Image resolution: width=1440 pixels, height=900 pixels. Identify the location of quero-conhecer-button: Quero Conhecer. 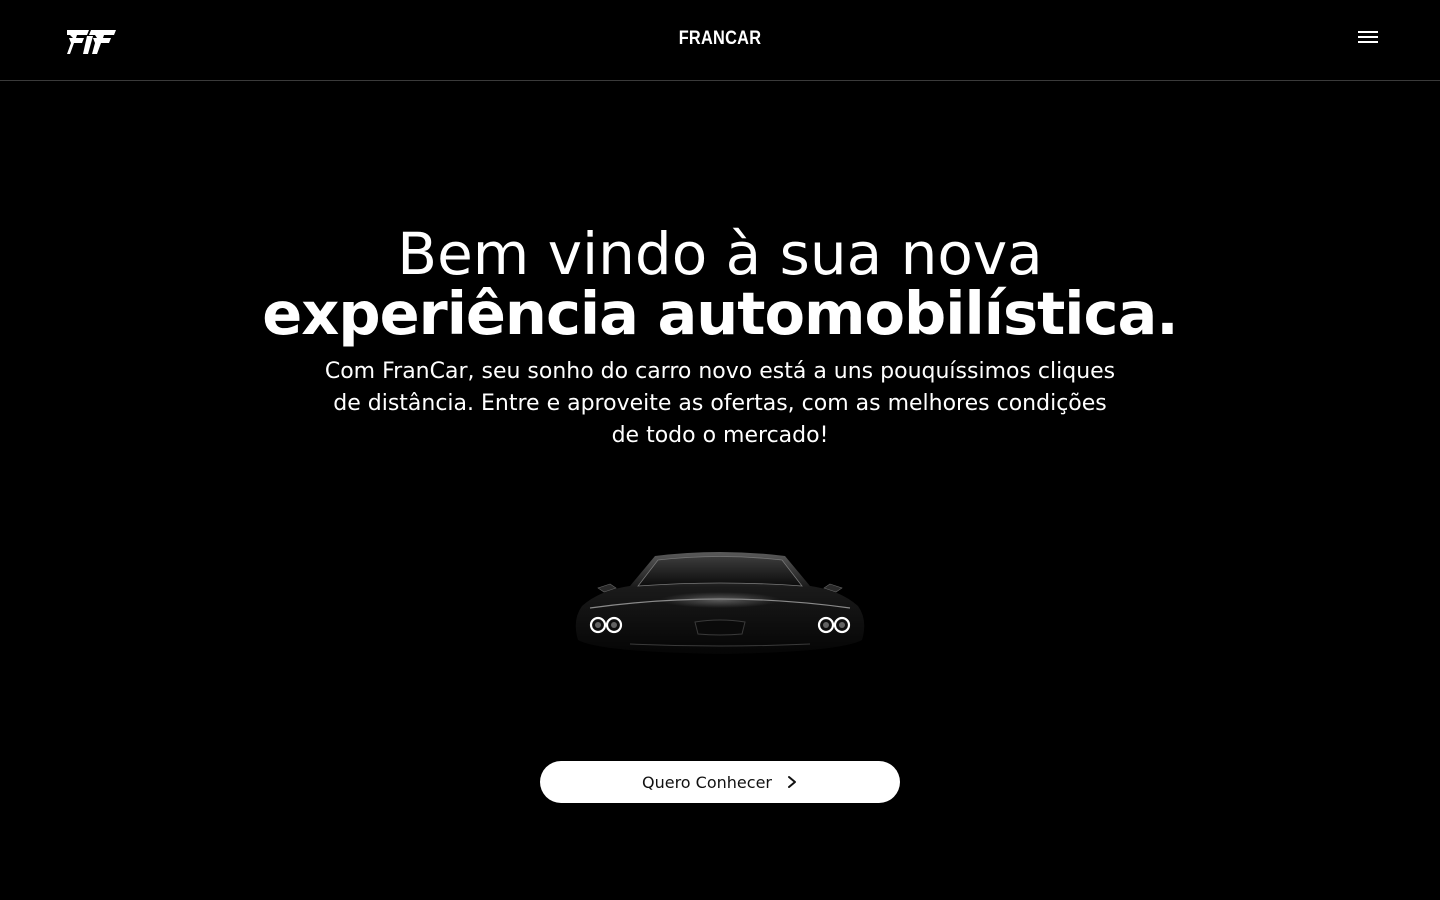
(720, 782).